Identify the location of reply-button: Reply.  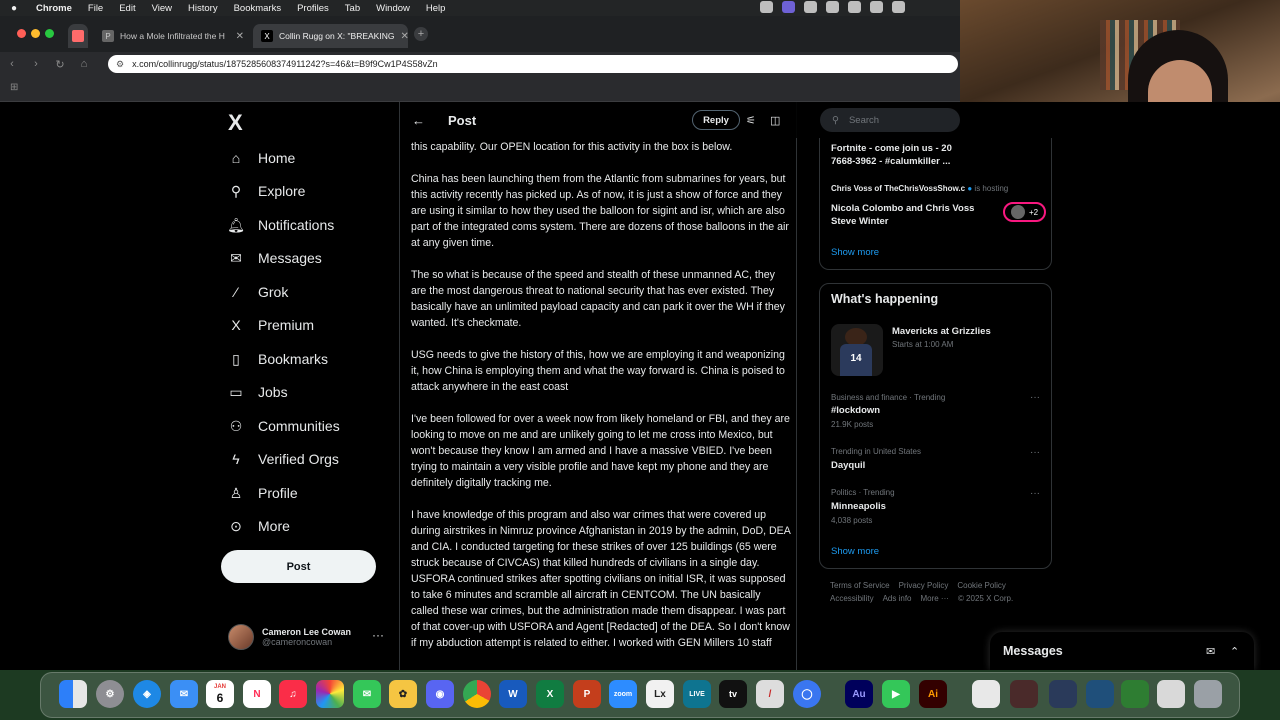
(716, 120).